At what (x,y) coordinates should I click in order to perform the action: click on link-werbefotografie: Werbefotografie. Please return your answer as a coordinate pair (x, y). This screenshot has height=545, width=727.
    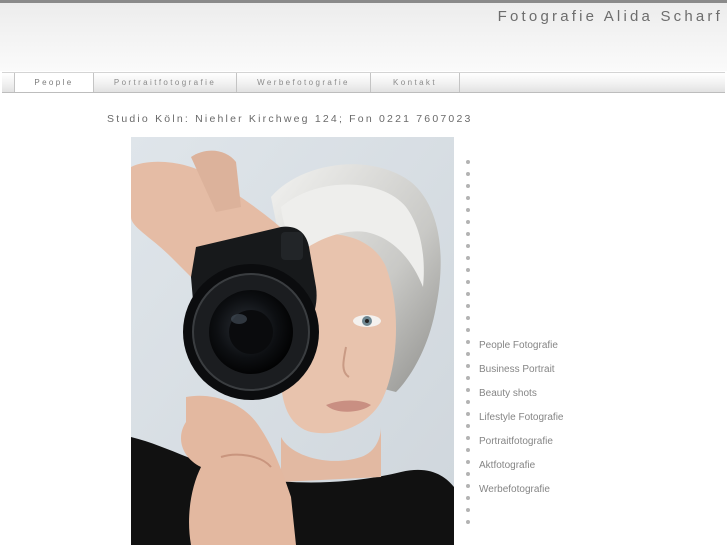
    Looking at the image, I should click on (514, 489).